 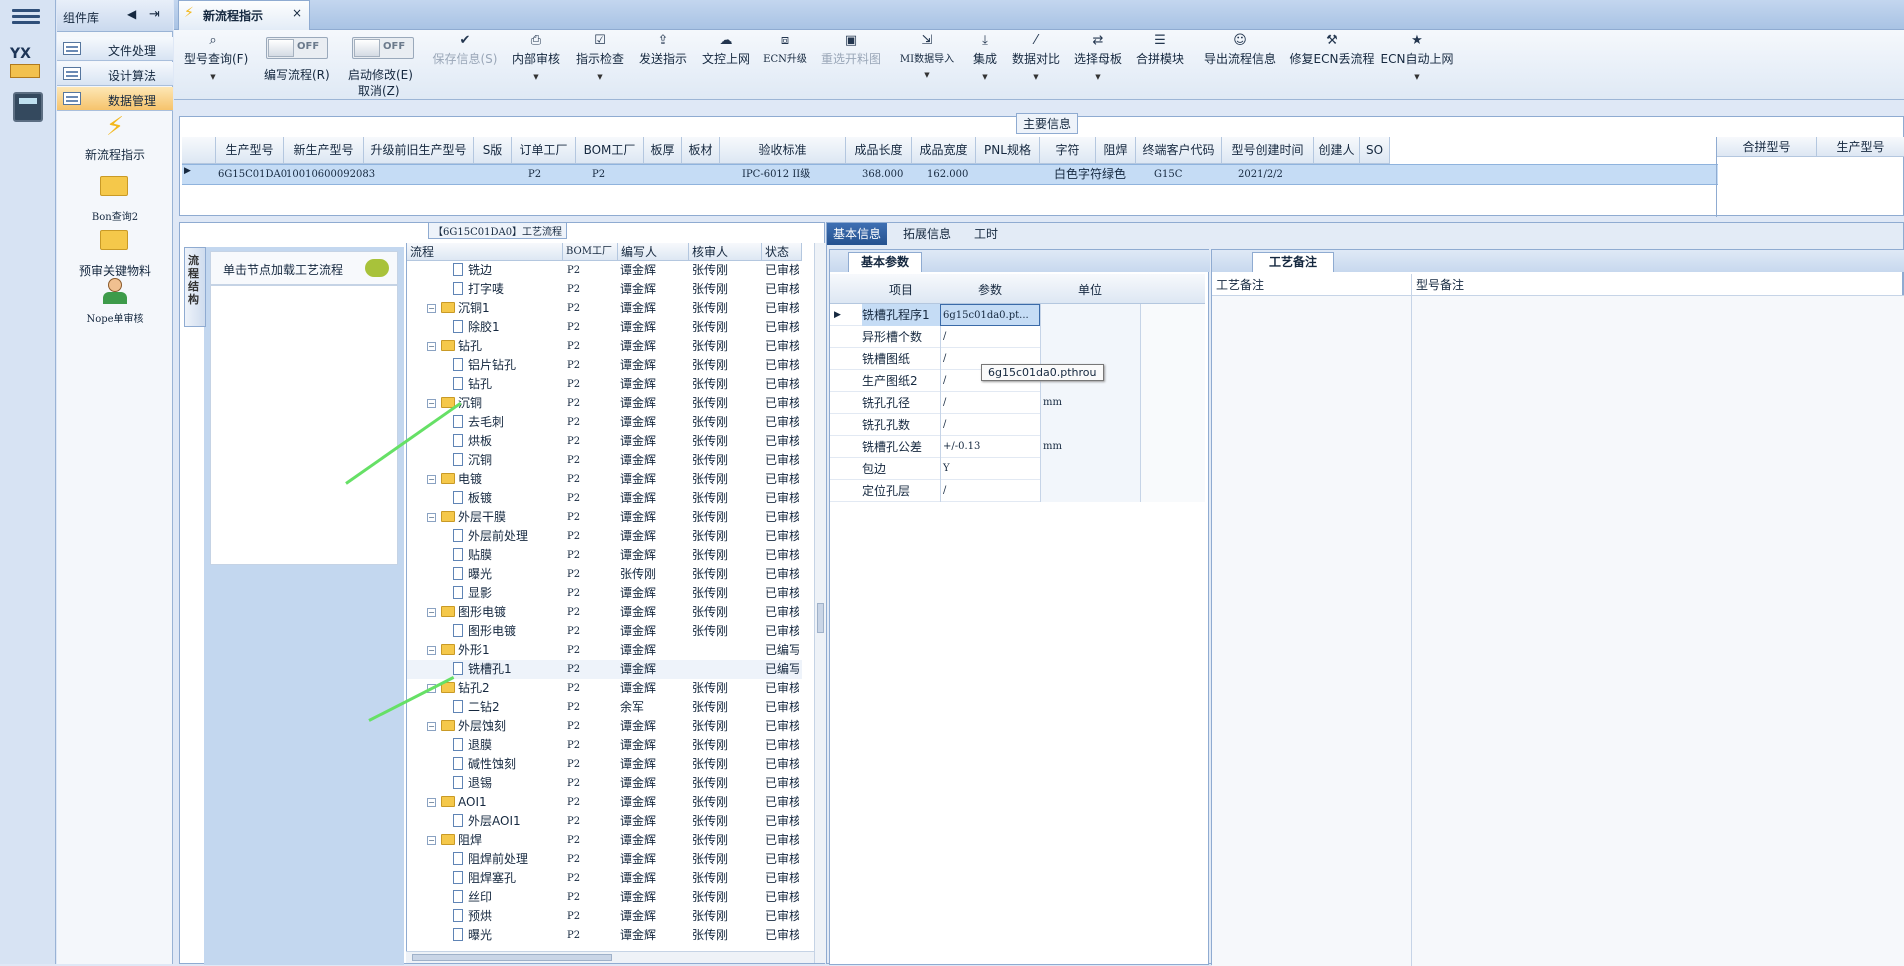 What do you see at coordinates (1090, 289) in the screenshot?
I see `column-header: 单位` at bounding box center [1090, 289].